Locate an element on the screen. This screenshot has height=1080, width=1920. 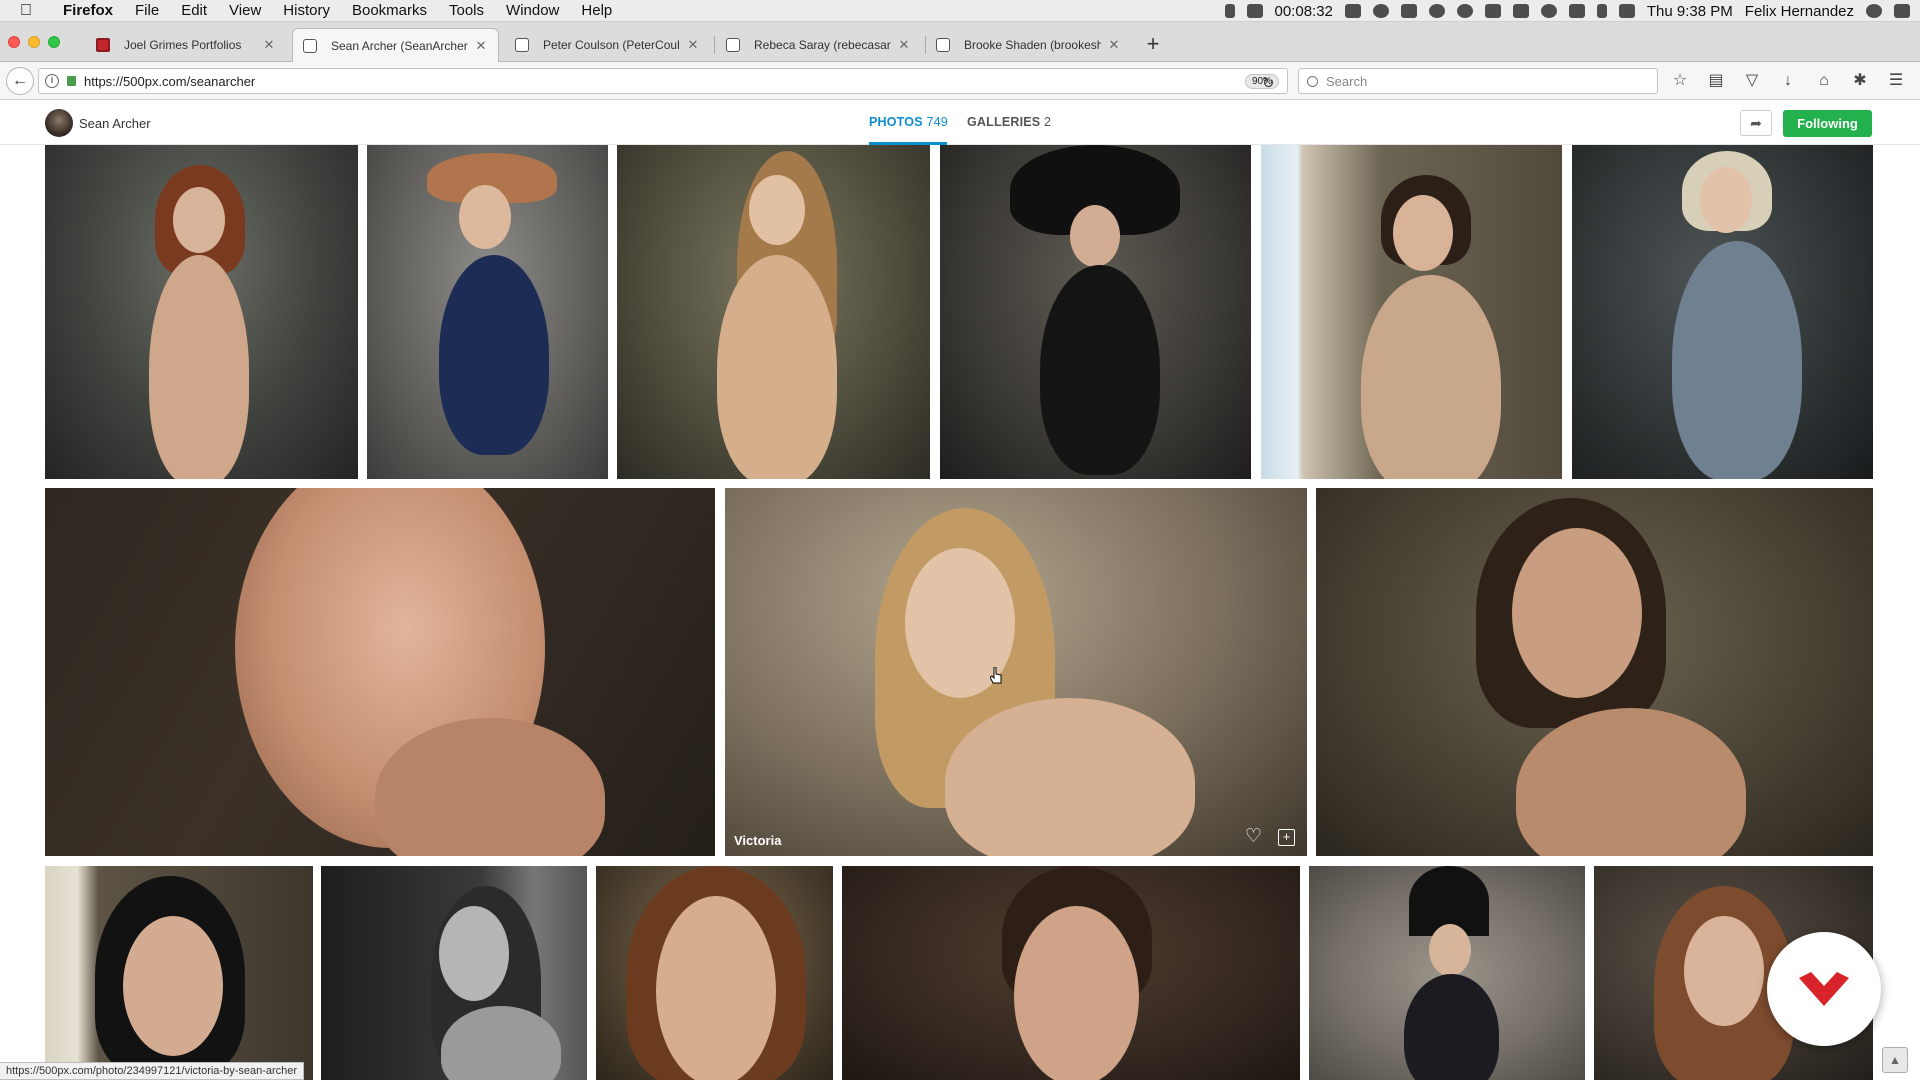
500px-logo-icon is located at coordinates (1824, 989).